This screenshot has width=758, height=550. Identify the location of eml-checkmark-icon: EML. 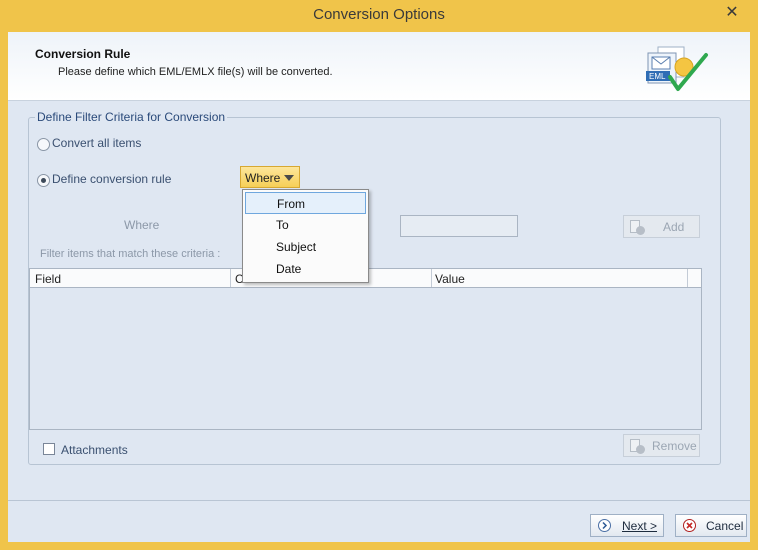
(675, 70).